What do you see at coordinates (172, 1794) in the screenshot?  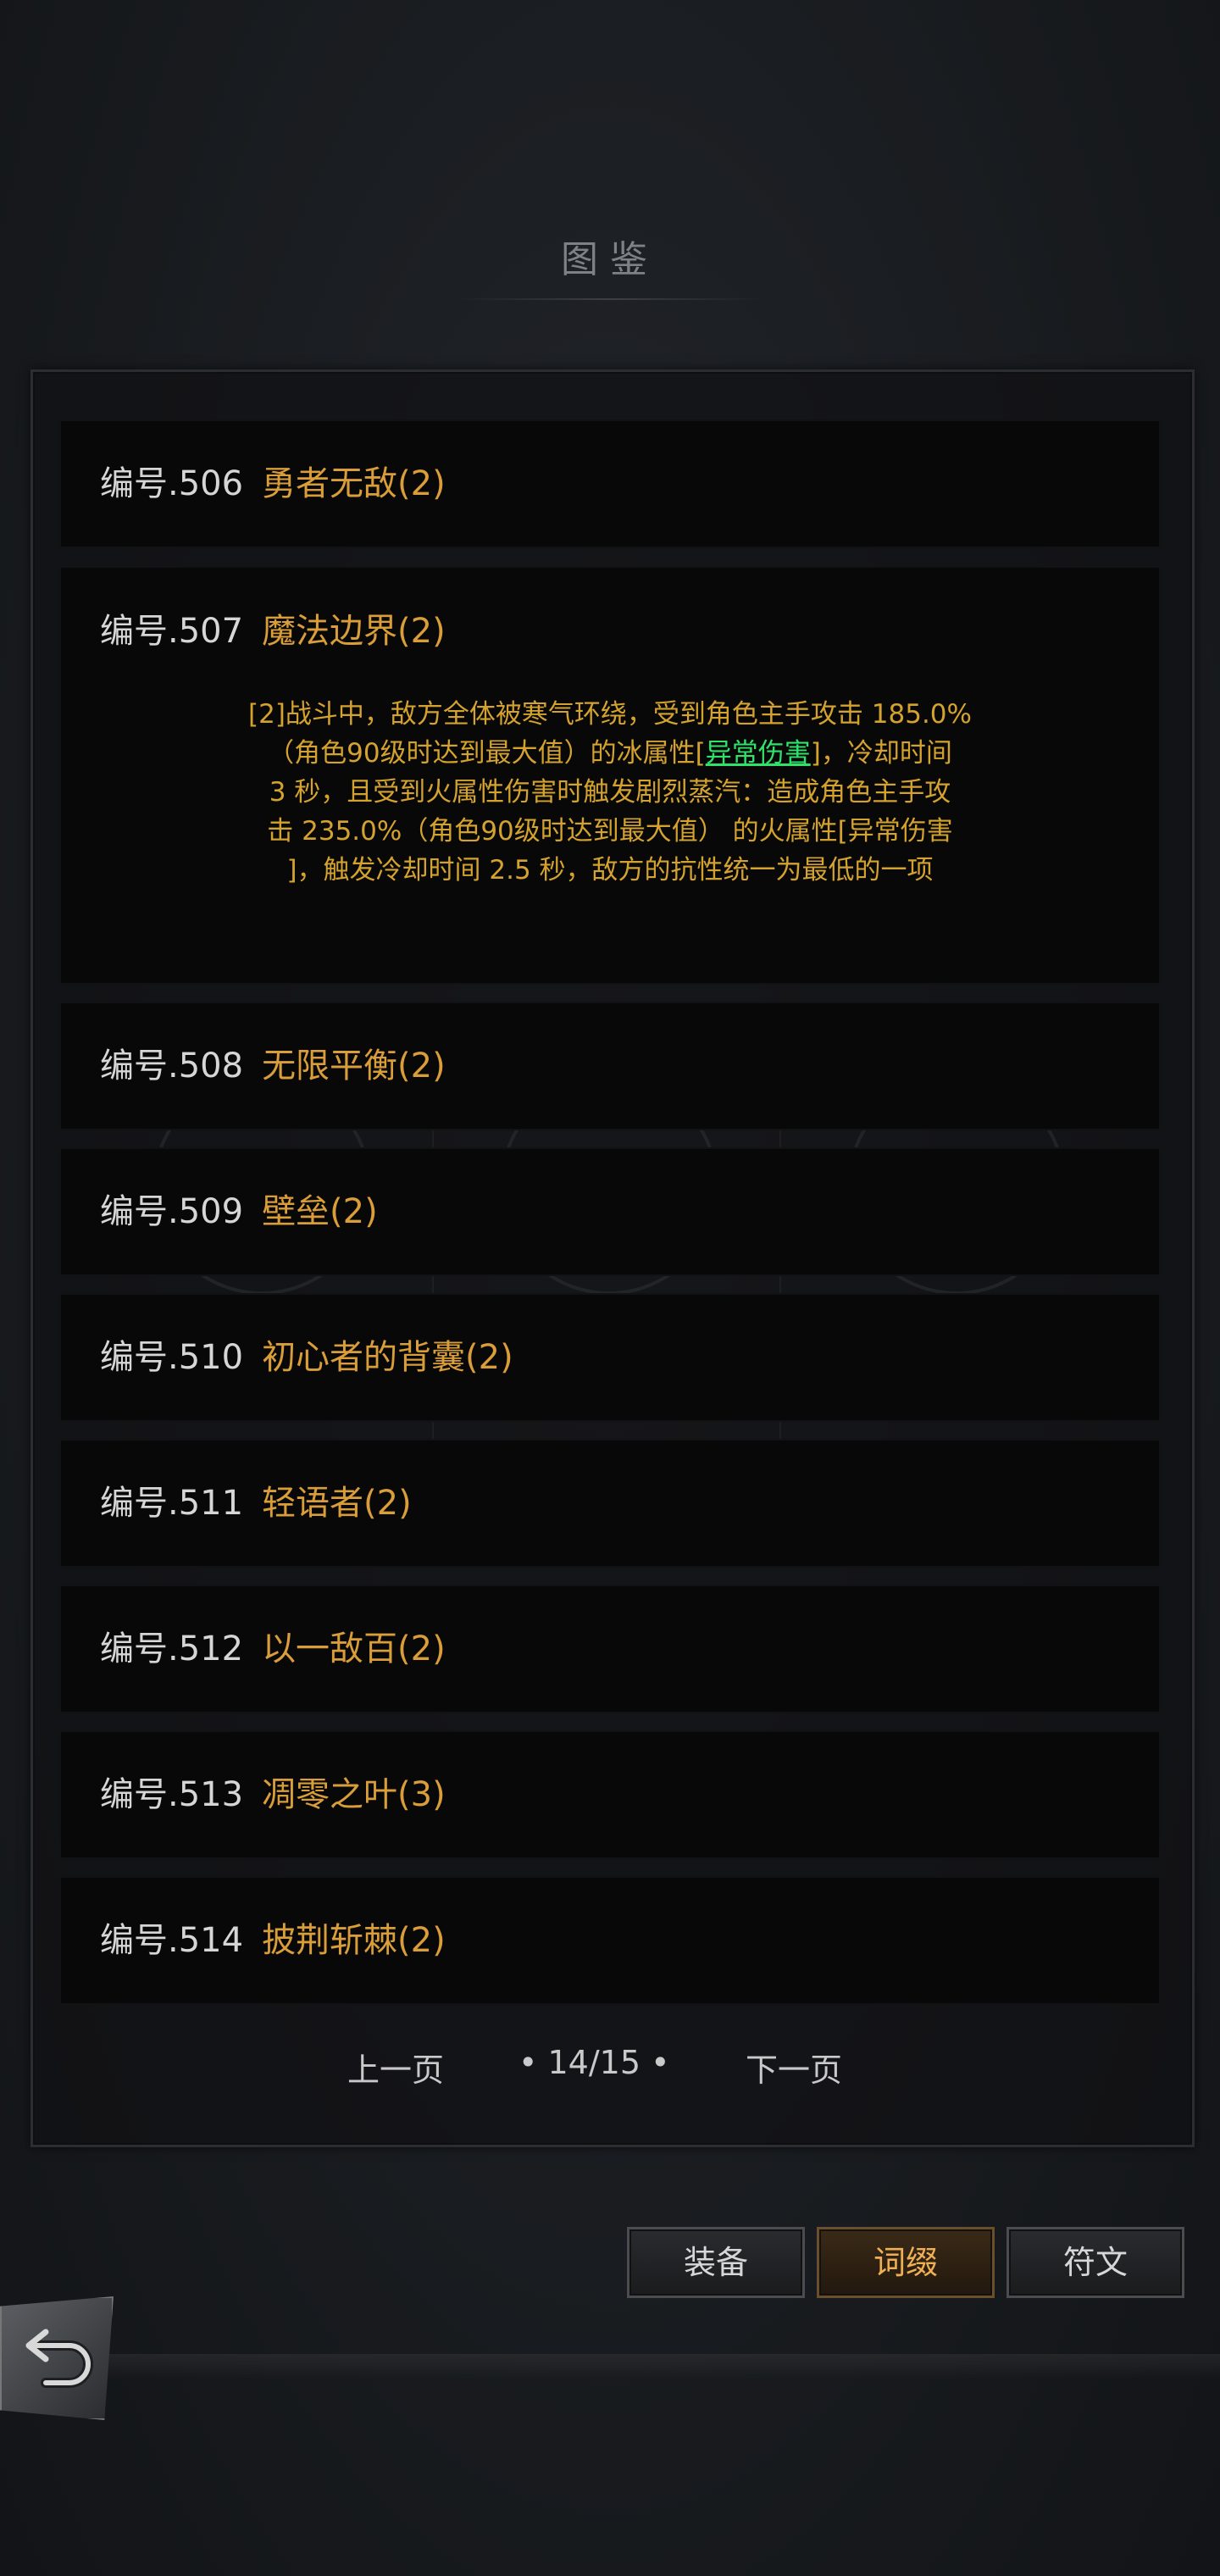 I see `item-number: 编号.513` at bounding box center [172, 1794].